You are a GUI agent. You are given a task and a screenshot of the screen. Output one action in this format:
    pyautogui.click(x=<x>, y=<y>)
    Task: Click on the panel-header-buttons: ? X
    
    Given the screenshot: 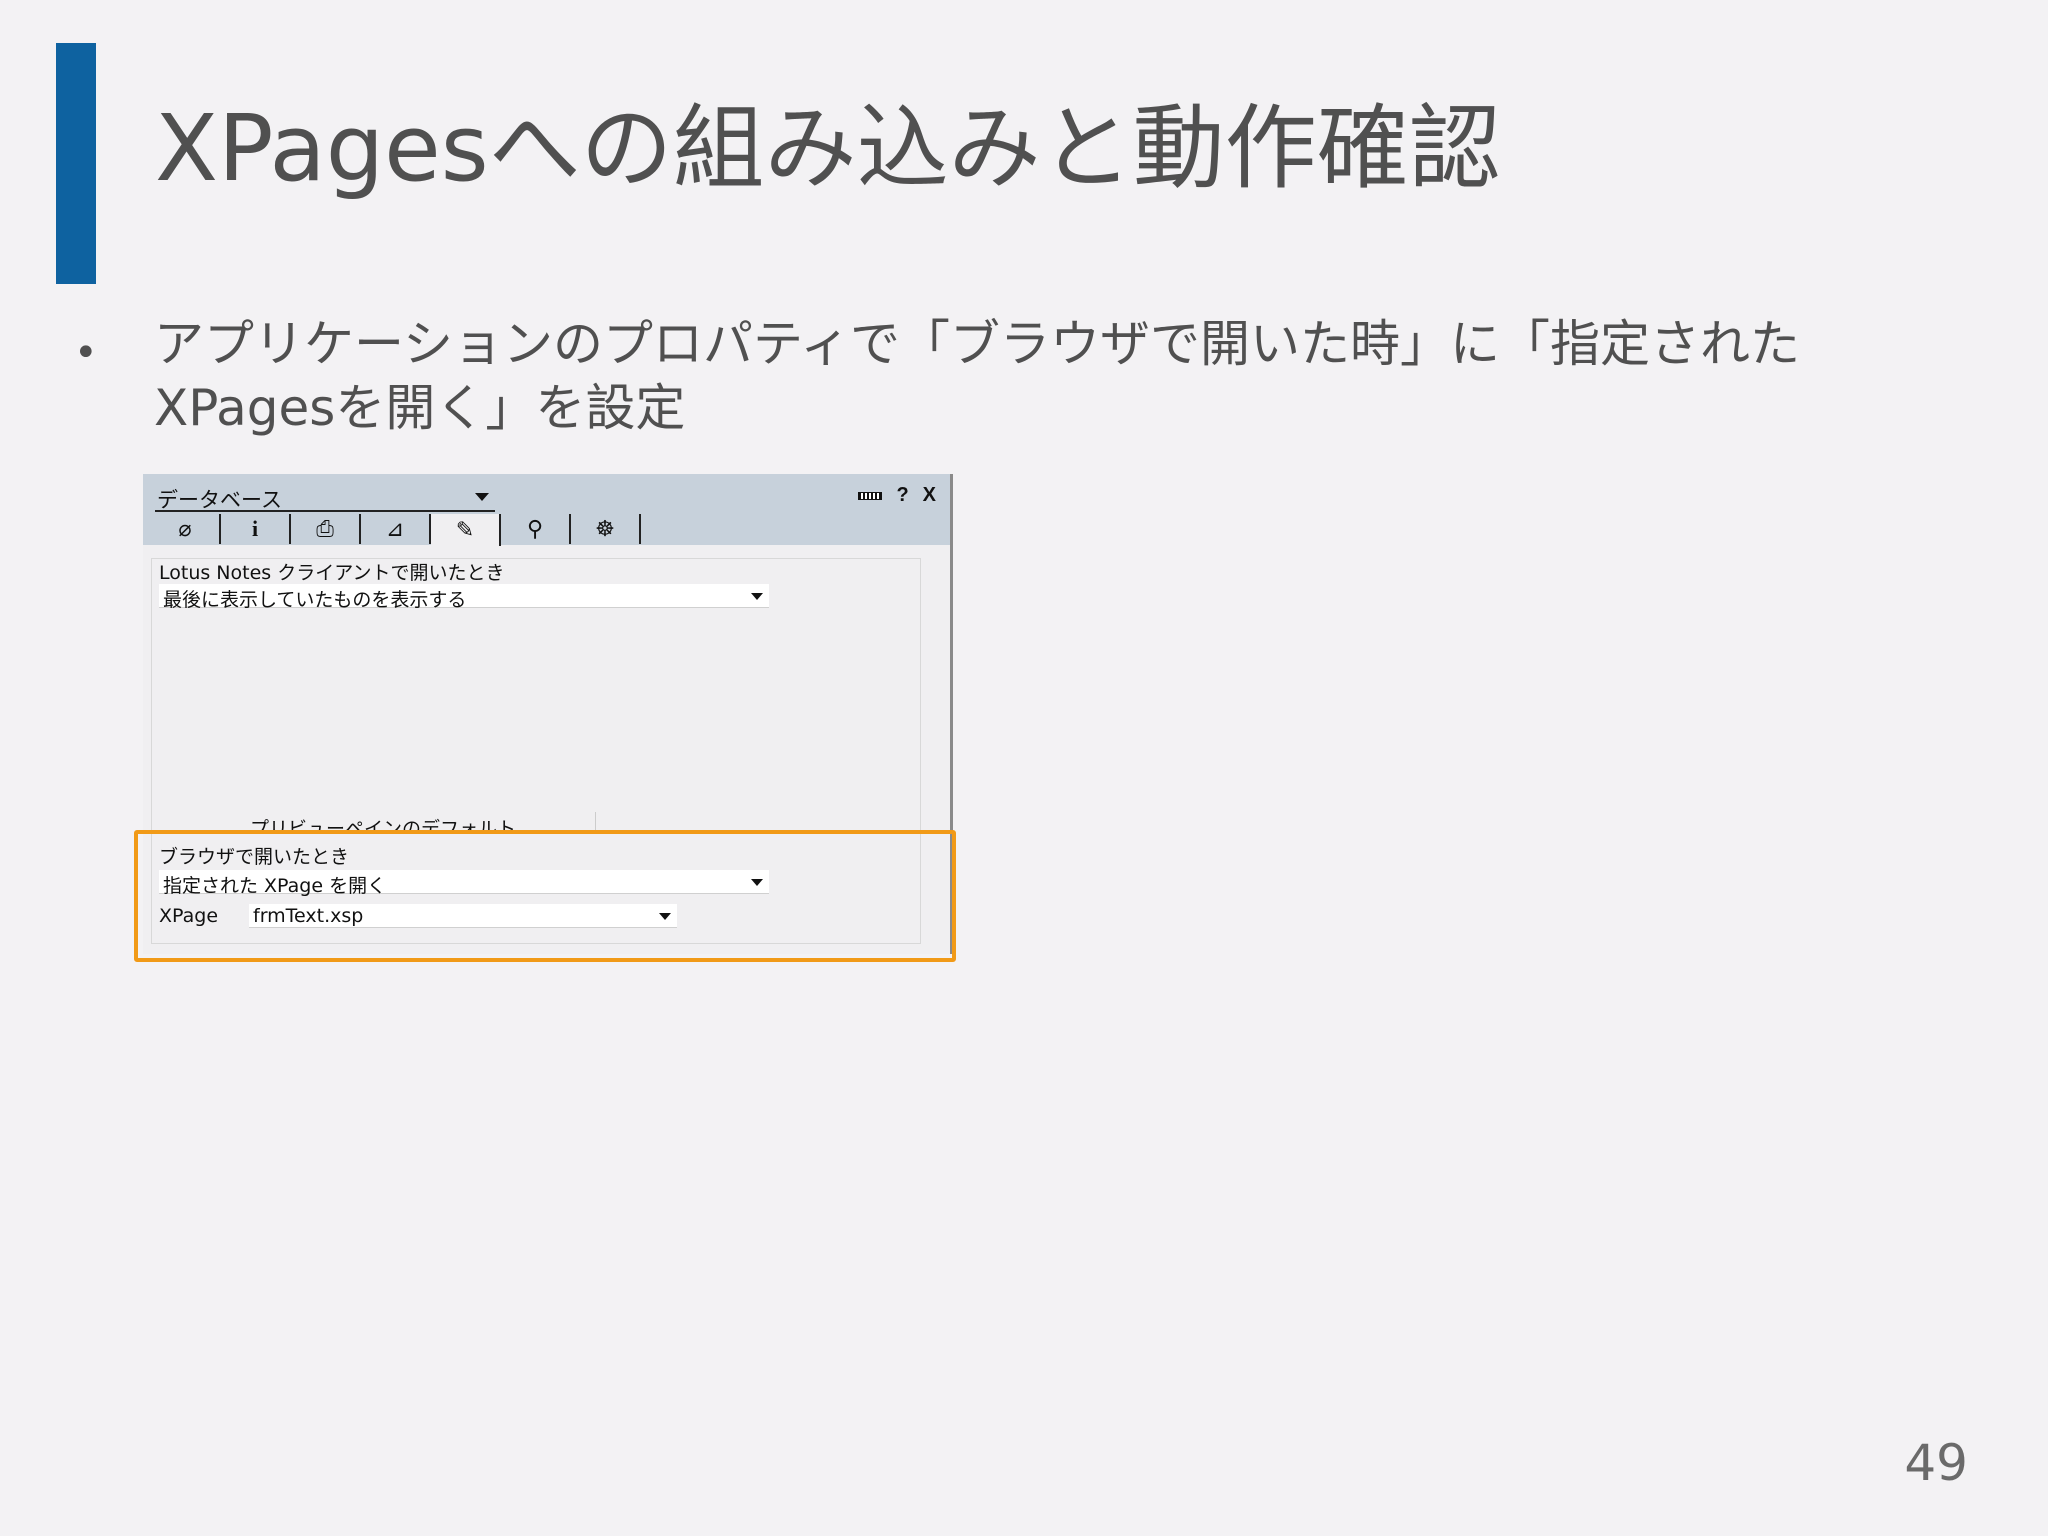 What is the action you would take?
    pyautogui.click(x=897, y=495)
    